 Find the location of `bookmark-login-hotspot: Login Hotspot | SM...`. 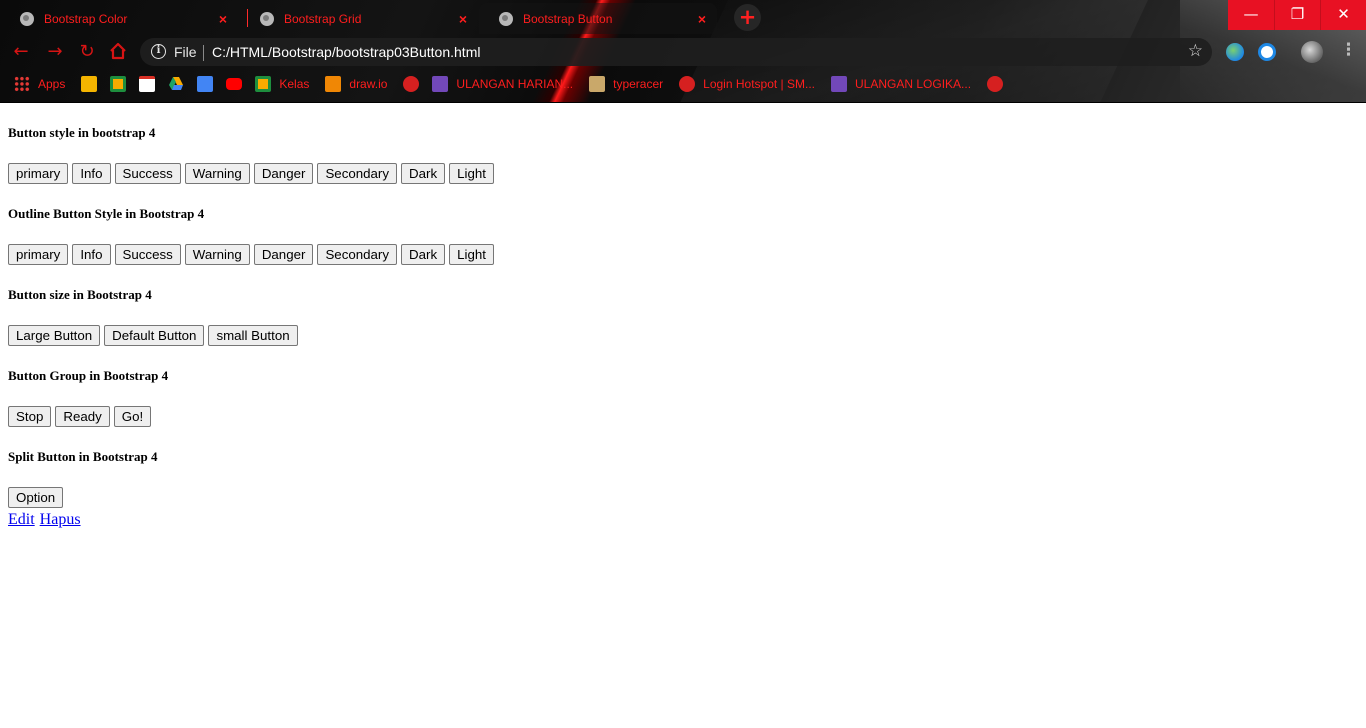

bookmark-login-hotspot: Login Hotspot | SM... is located at coordinates (747, 84).